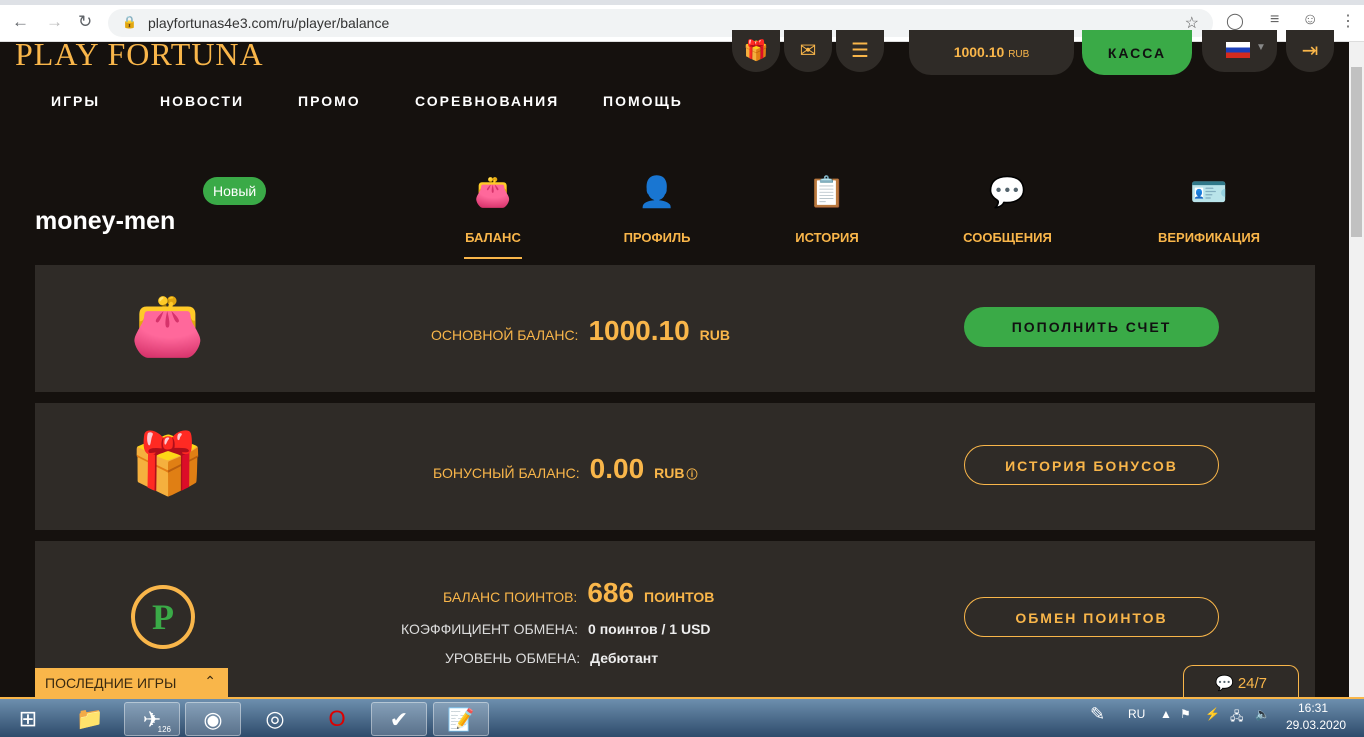  What do you see at coordinates (399, 719) in the screenshot?
I see `app-check-icon: ✔` at bounding box center [399, 719].